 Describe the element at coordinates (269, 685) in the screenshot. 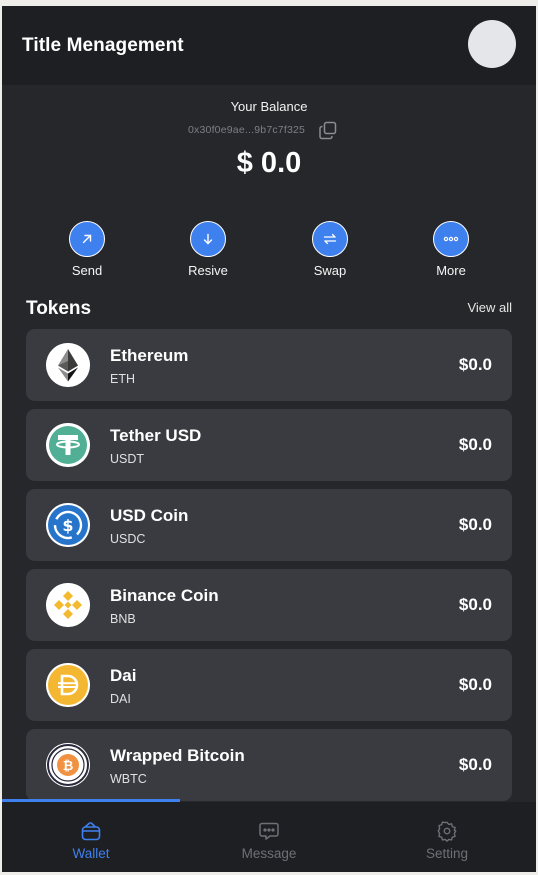

I see `token-row-dai: Dai DAI $0.0` at that location.